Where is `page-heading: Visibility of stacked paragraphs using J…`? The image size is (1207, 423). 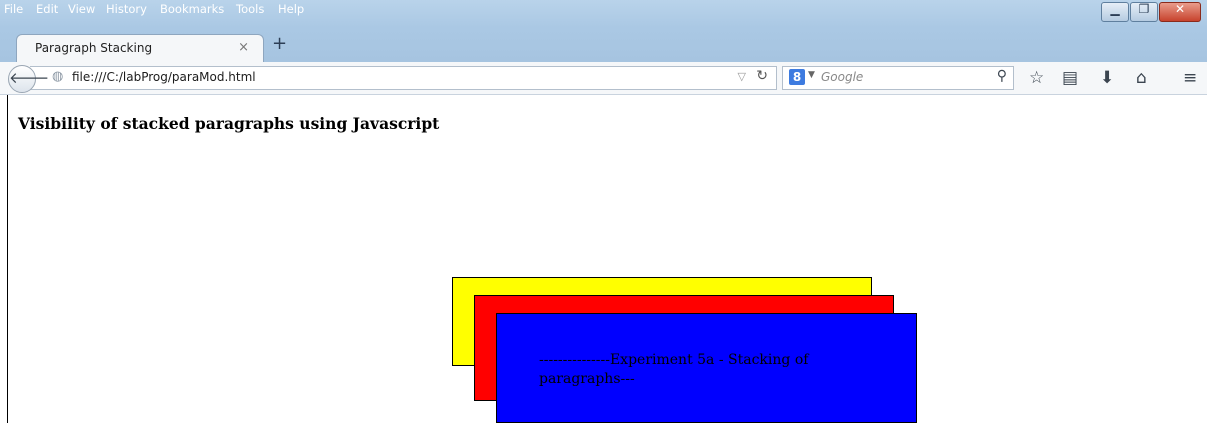 page-heading: Visibility of stacked paragraphs using J… is located at coordinates (229, 123).